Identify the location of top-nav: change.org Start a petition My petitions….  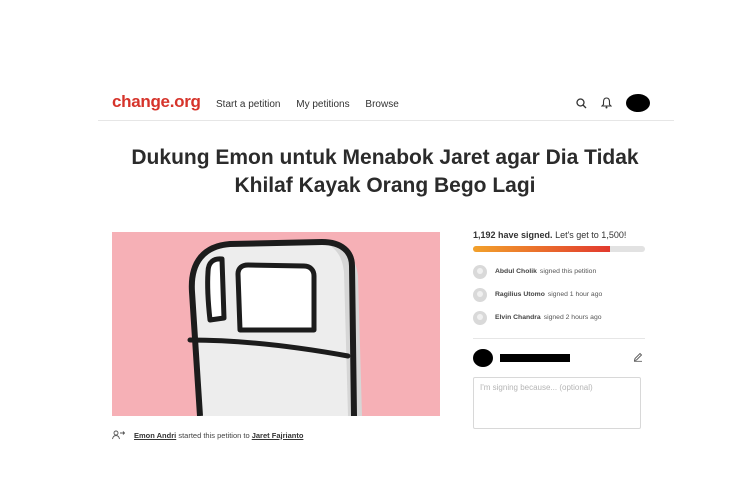
(386, 104).